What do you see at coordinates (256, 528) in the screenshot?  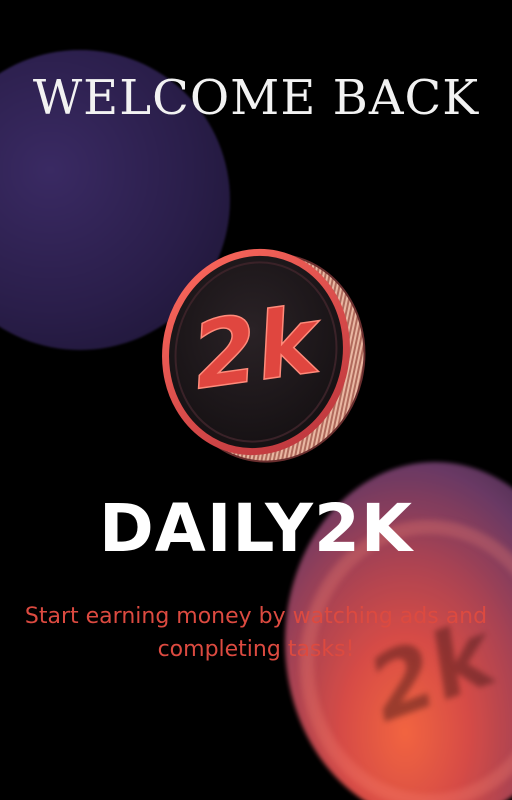 I see `brand-name: DAILY2K` at bounding box center [256, 528].